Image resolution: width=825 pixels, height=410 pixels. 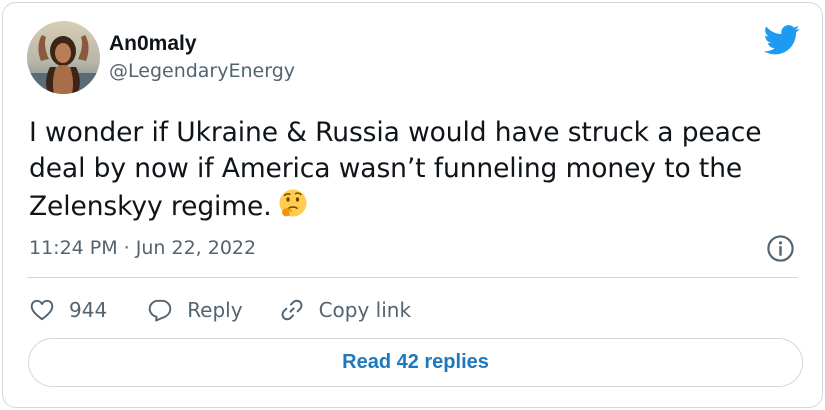 What do you see at coordinates (42, 310) in the screenshot?
I see `heart-icon` at bounding box center [42, 310].